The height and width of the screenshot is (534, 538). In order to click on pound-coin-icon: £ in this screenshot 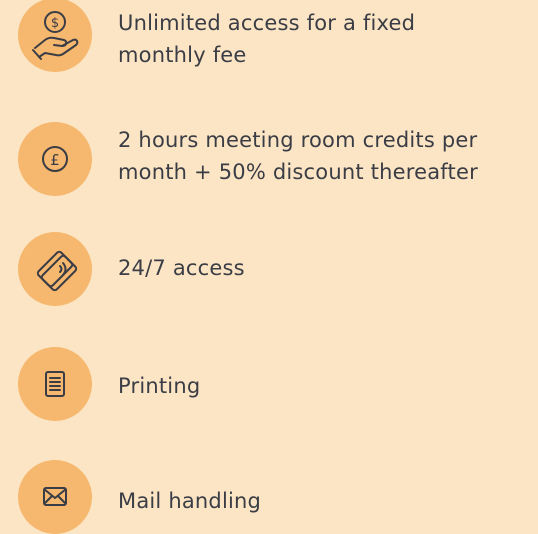, I will do `click(55, 159)`.